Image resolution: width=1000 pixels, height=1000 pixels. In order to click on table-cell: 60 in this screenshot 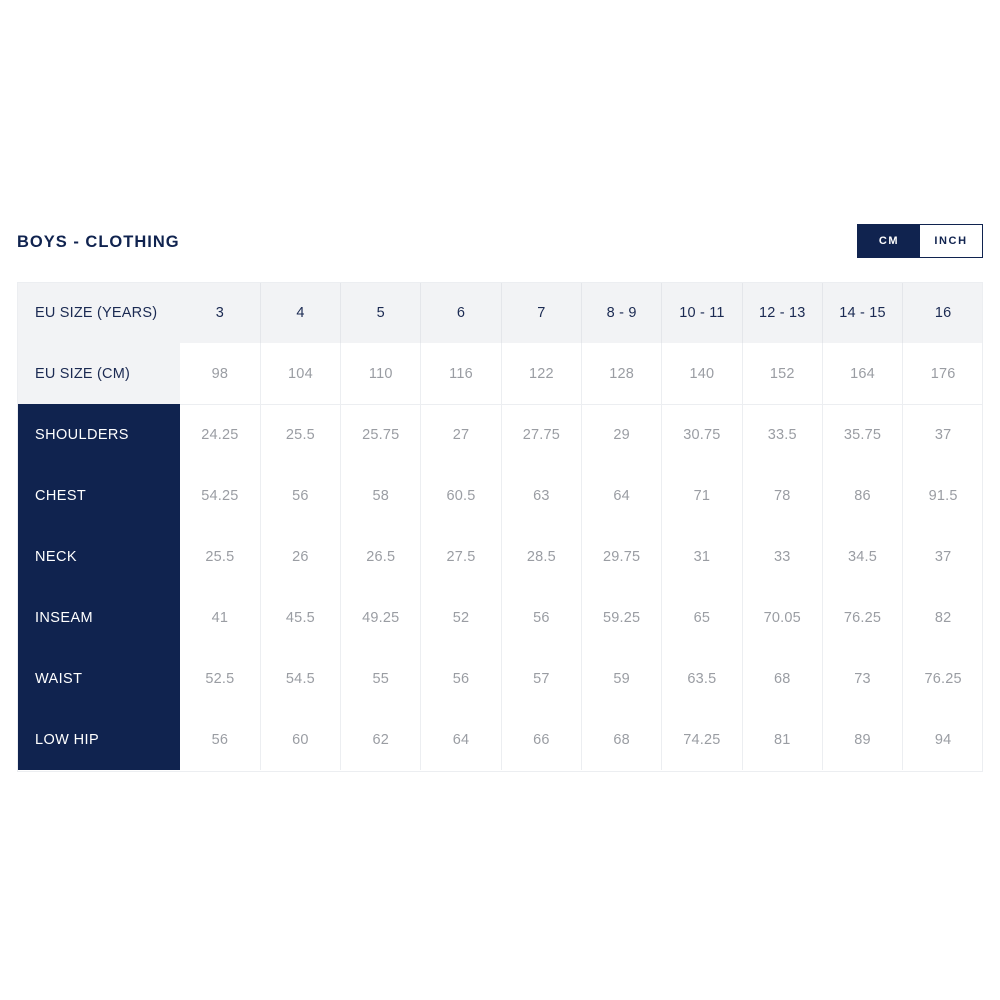, I will do `click(301, 739)`.